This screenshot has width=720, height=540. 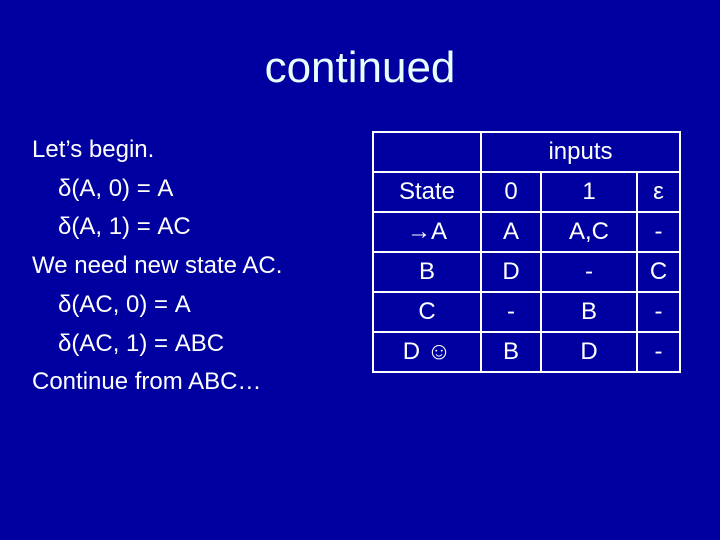 I want to click on table-row: →A A A,C -, so click(x=526, y=232).